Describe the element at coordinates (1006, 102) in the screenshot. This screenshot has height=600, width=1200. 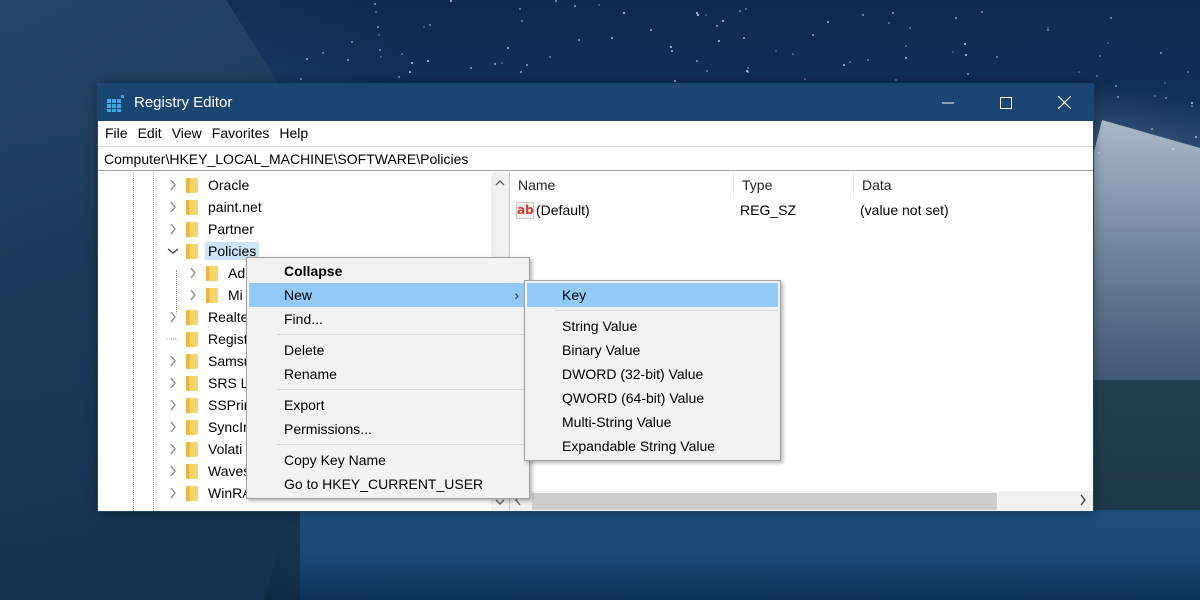
I see `maximize-button` at that location.